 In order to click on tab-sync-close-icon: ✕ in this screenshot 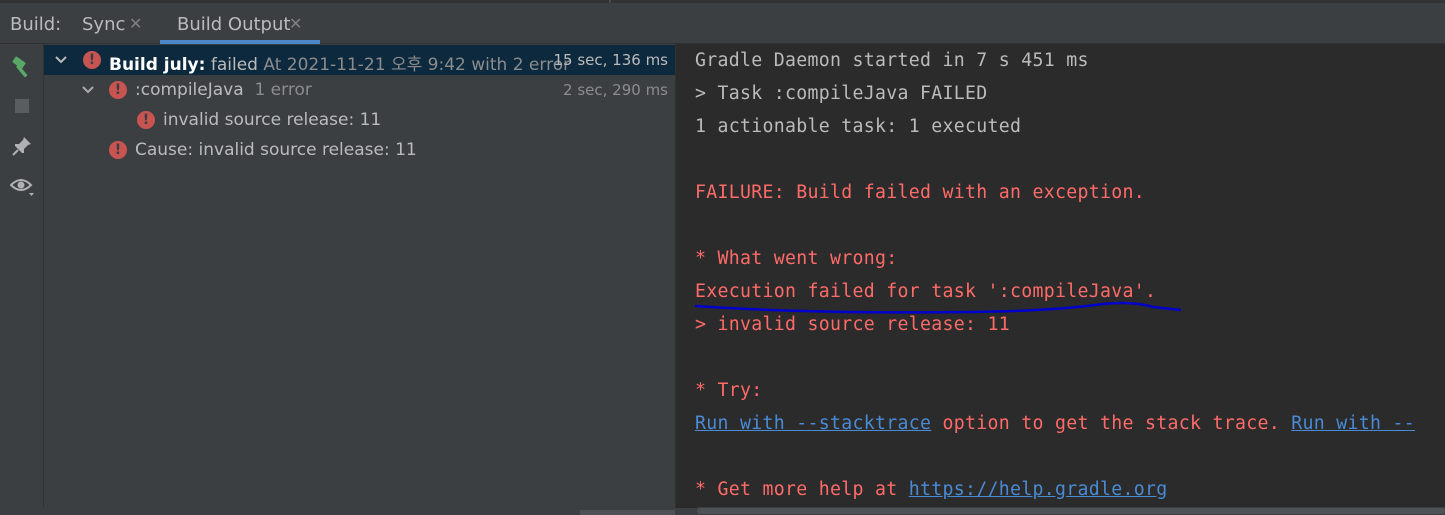, I will do `click(135, 23)`.